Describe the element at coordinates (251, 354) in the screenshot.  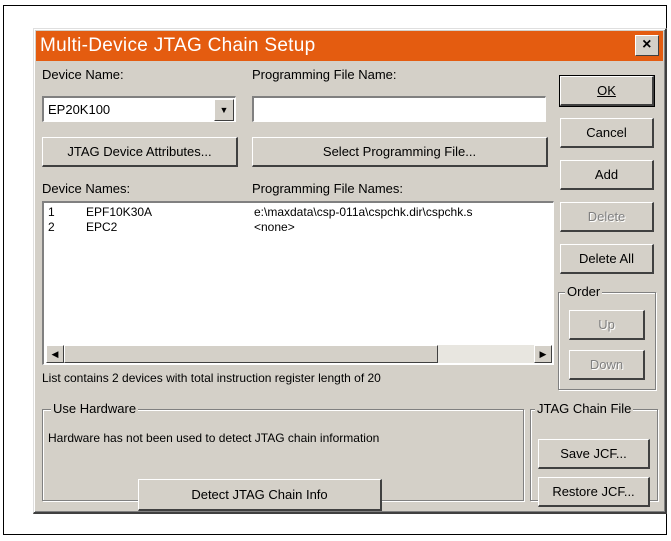
I see `scrollbar-thumb` at that location.